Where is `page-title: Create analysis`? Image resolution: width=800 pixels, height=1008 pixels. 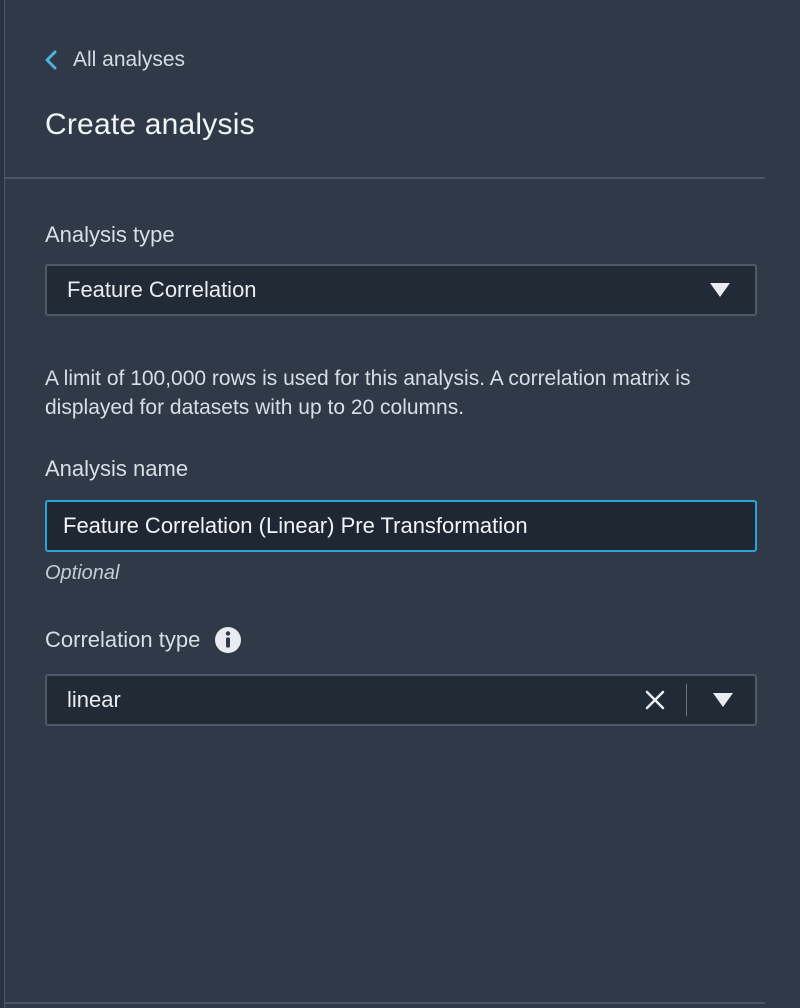
page-title: Create analysis is located at coordinates (150, 124).